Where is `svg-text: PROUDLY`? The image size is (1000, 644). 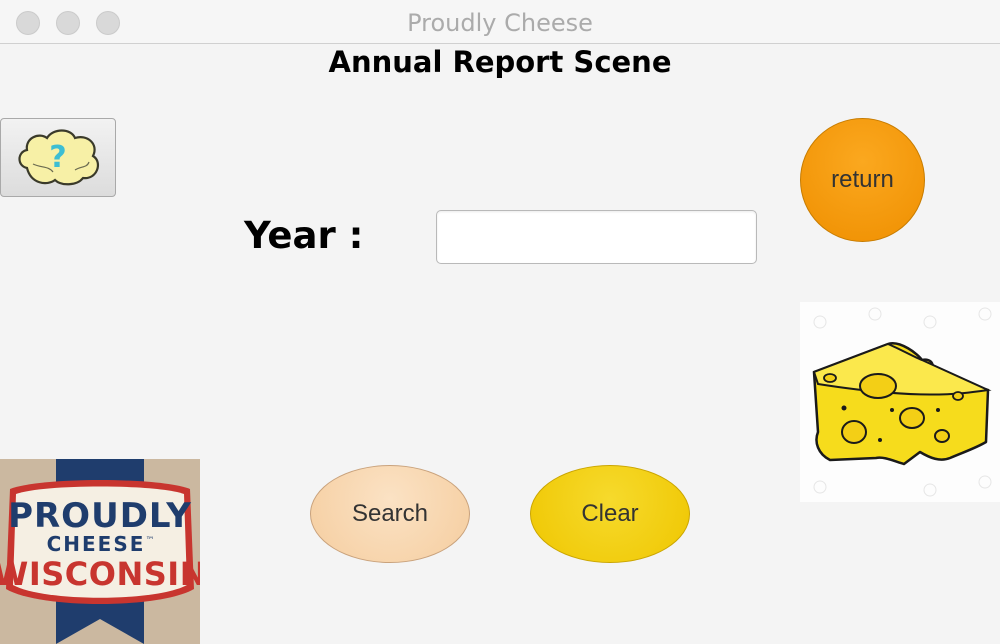
svg-text: PROUDLY is located at coordinates (100, 516).